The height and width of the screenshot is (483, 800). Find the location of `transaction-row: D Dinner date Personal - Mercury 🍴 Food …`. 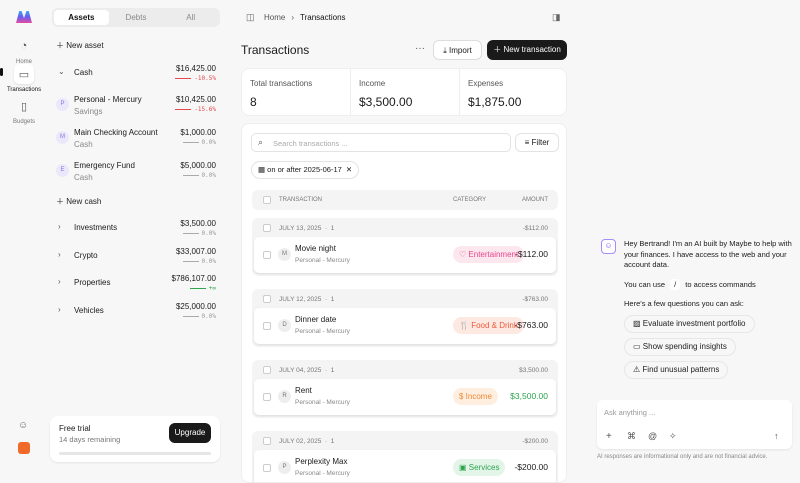

transaction-row: D Dinner date Personal - Mercury 🍴 Food … is located at coordinates (405, 326).